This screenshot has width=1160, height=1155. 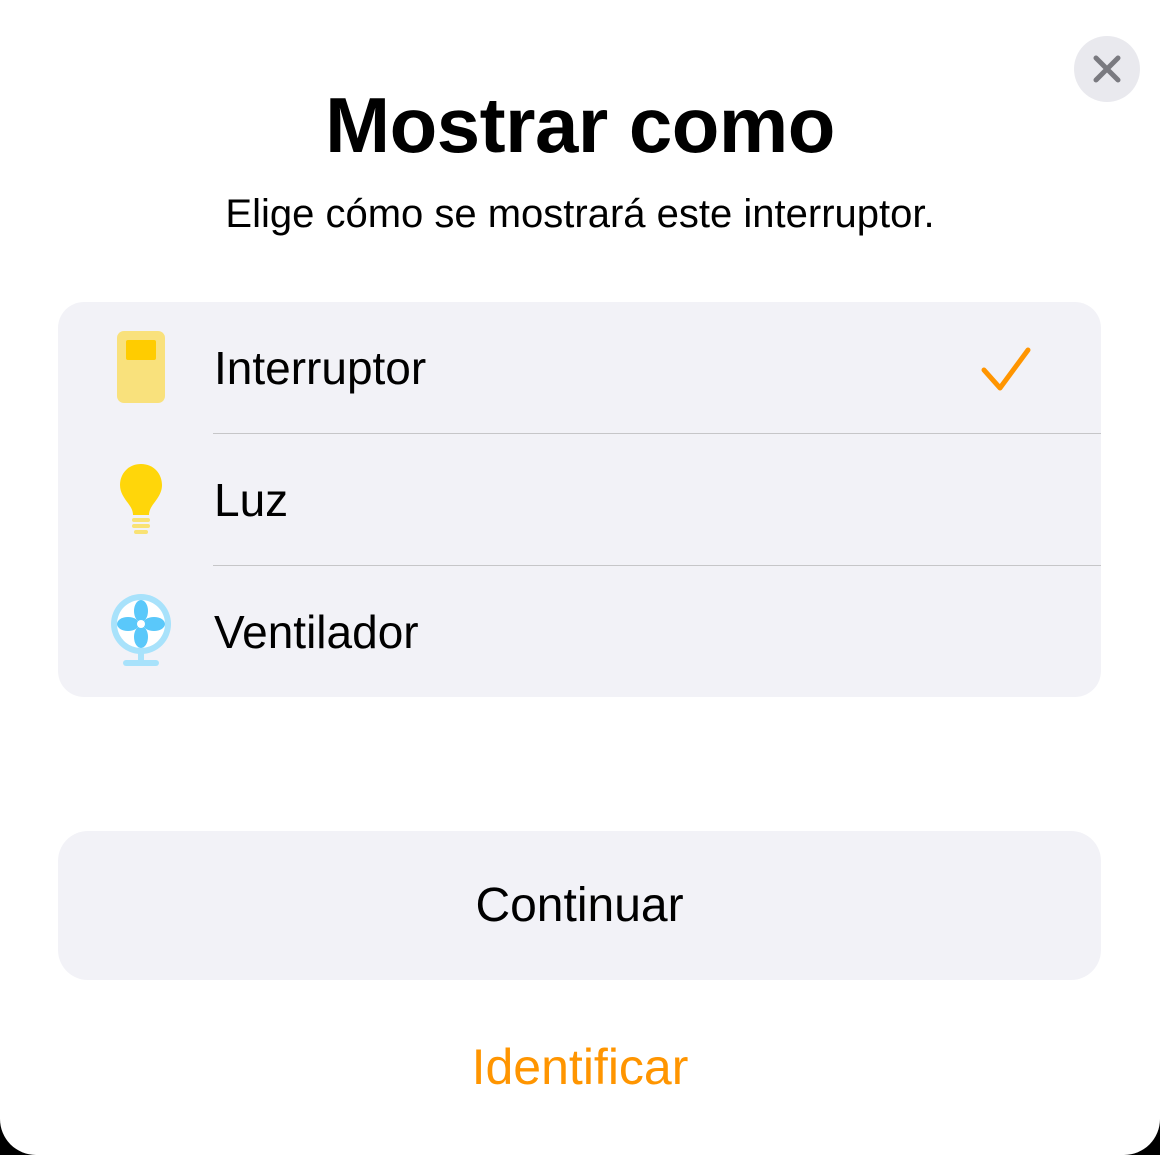 What do you see at coordinates (251, 500) in the screenshot?
I see `option-label: Luz` at bounding box center [251, 500].